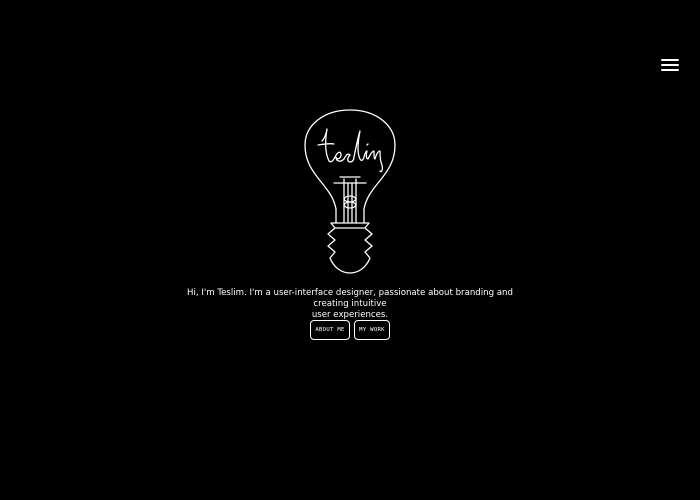 This screenshot has width=700, height=500. I want to click on intro-line-2: user experiences., so click(350, 315).